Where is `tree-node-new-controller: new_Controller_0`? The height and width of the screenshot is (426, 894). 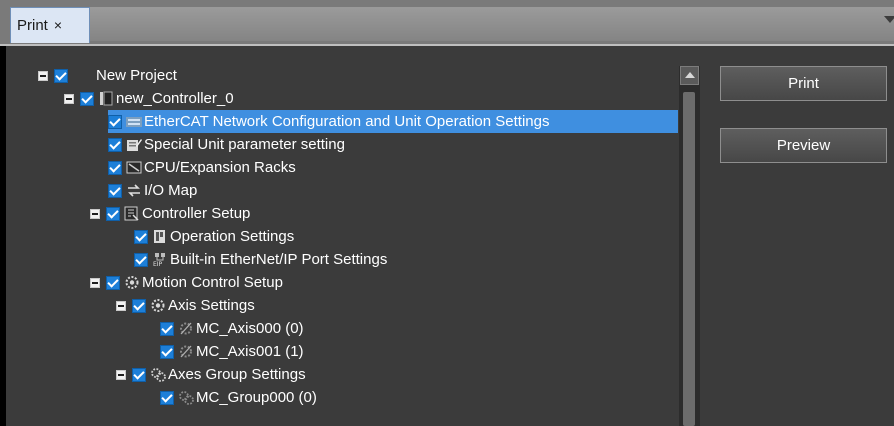
tree-node-new-controller: new_Controller_0 is located at coordinates (149, 98).